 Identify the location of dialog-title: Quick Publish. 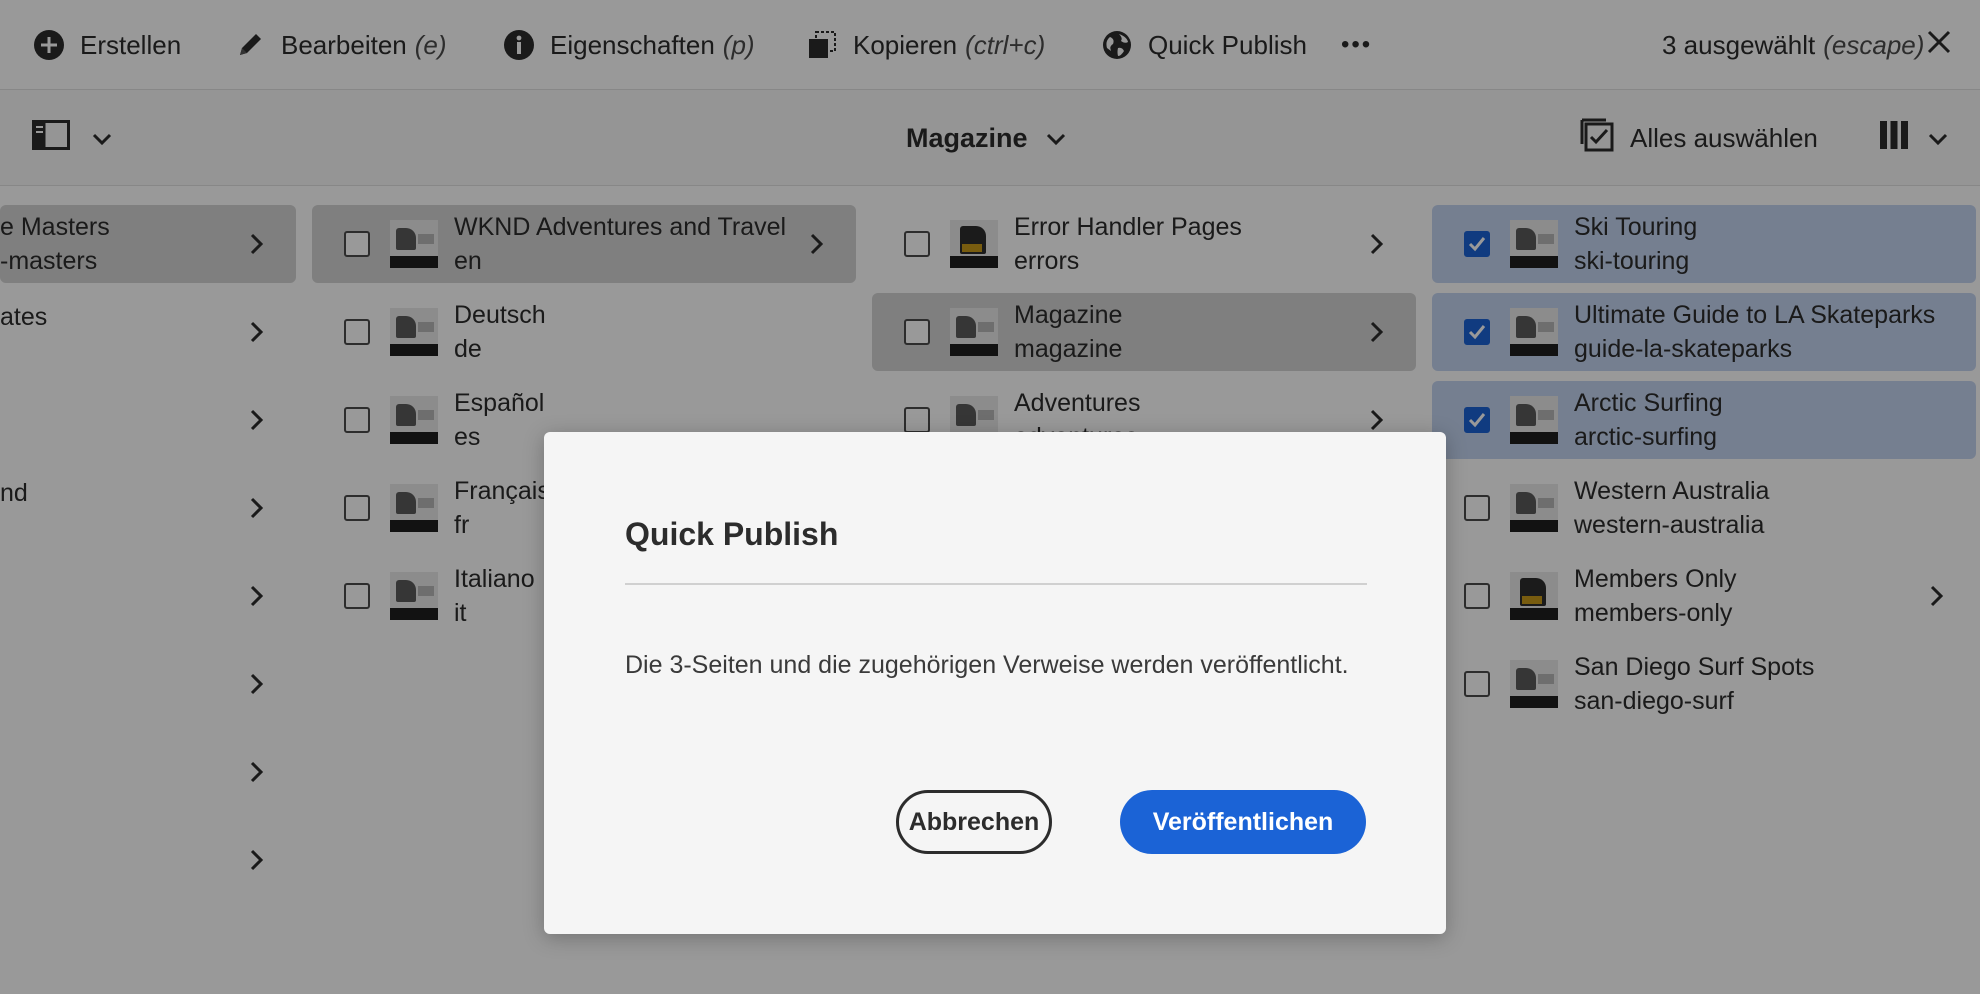
(732, 534).